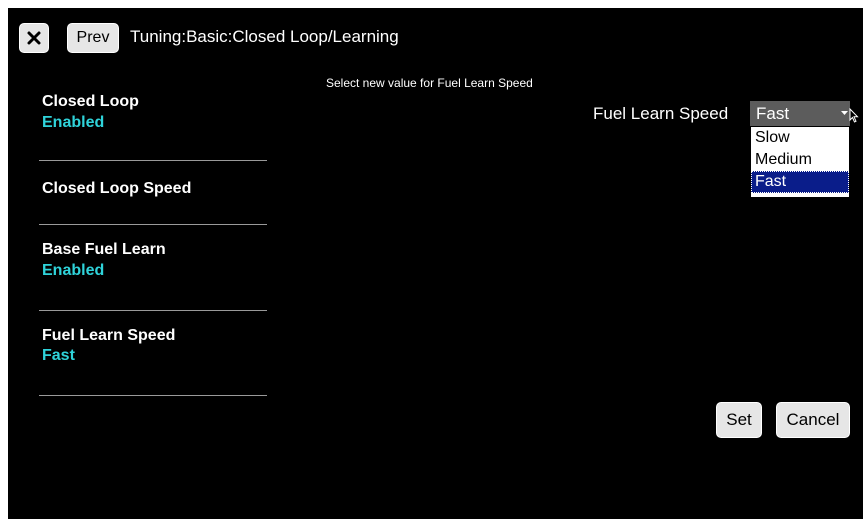  I want to click on option-medium: Medium, so click(800, 160).